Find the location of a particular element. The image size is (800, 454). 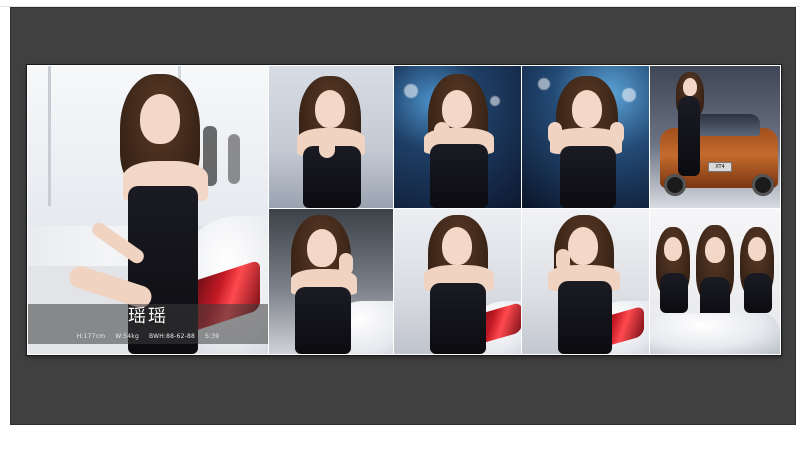

model-name: 瑶瑶 is located at coordinates (148, 316).